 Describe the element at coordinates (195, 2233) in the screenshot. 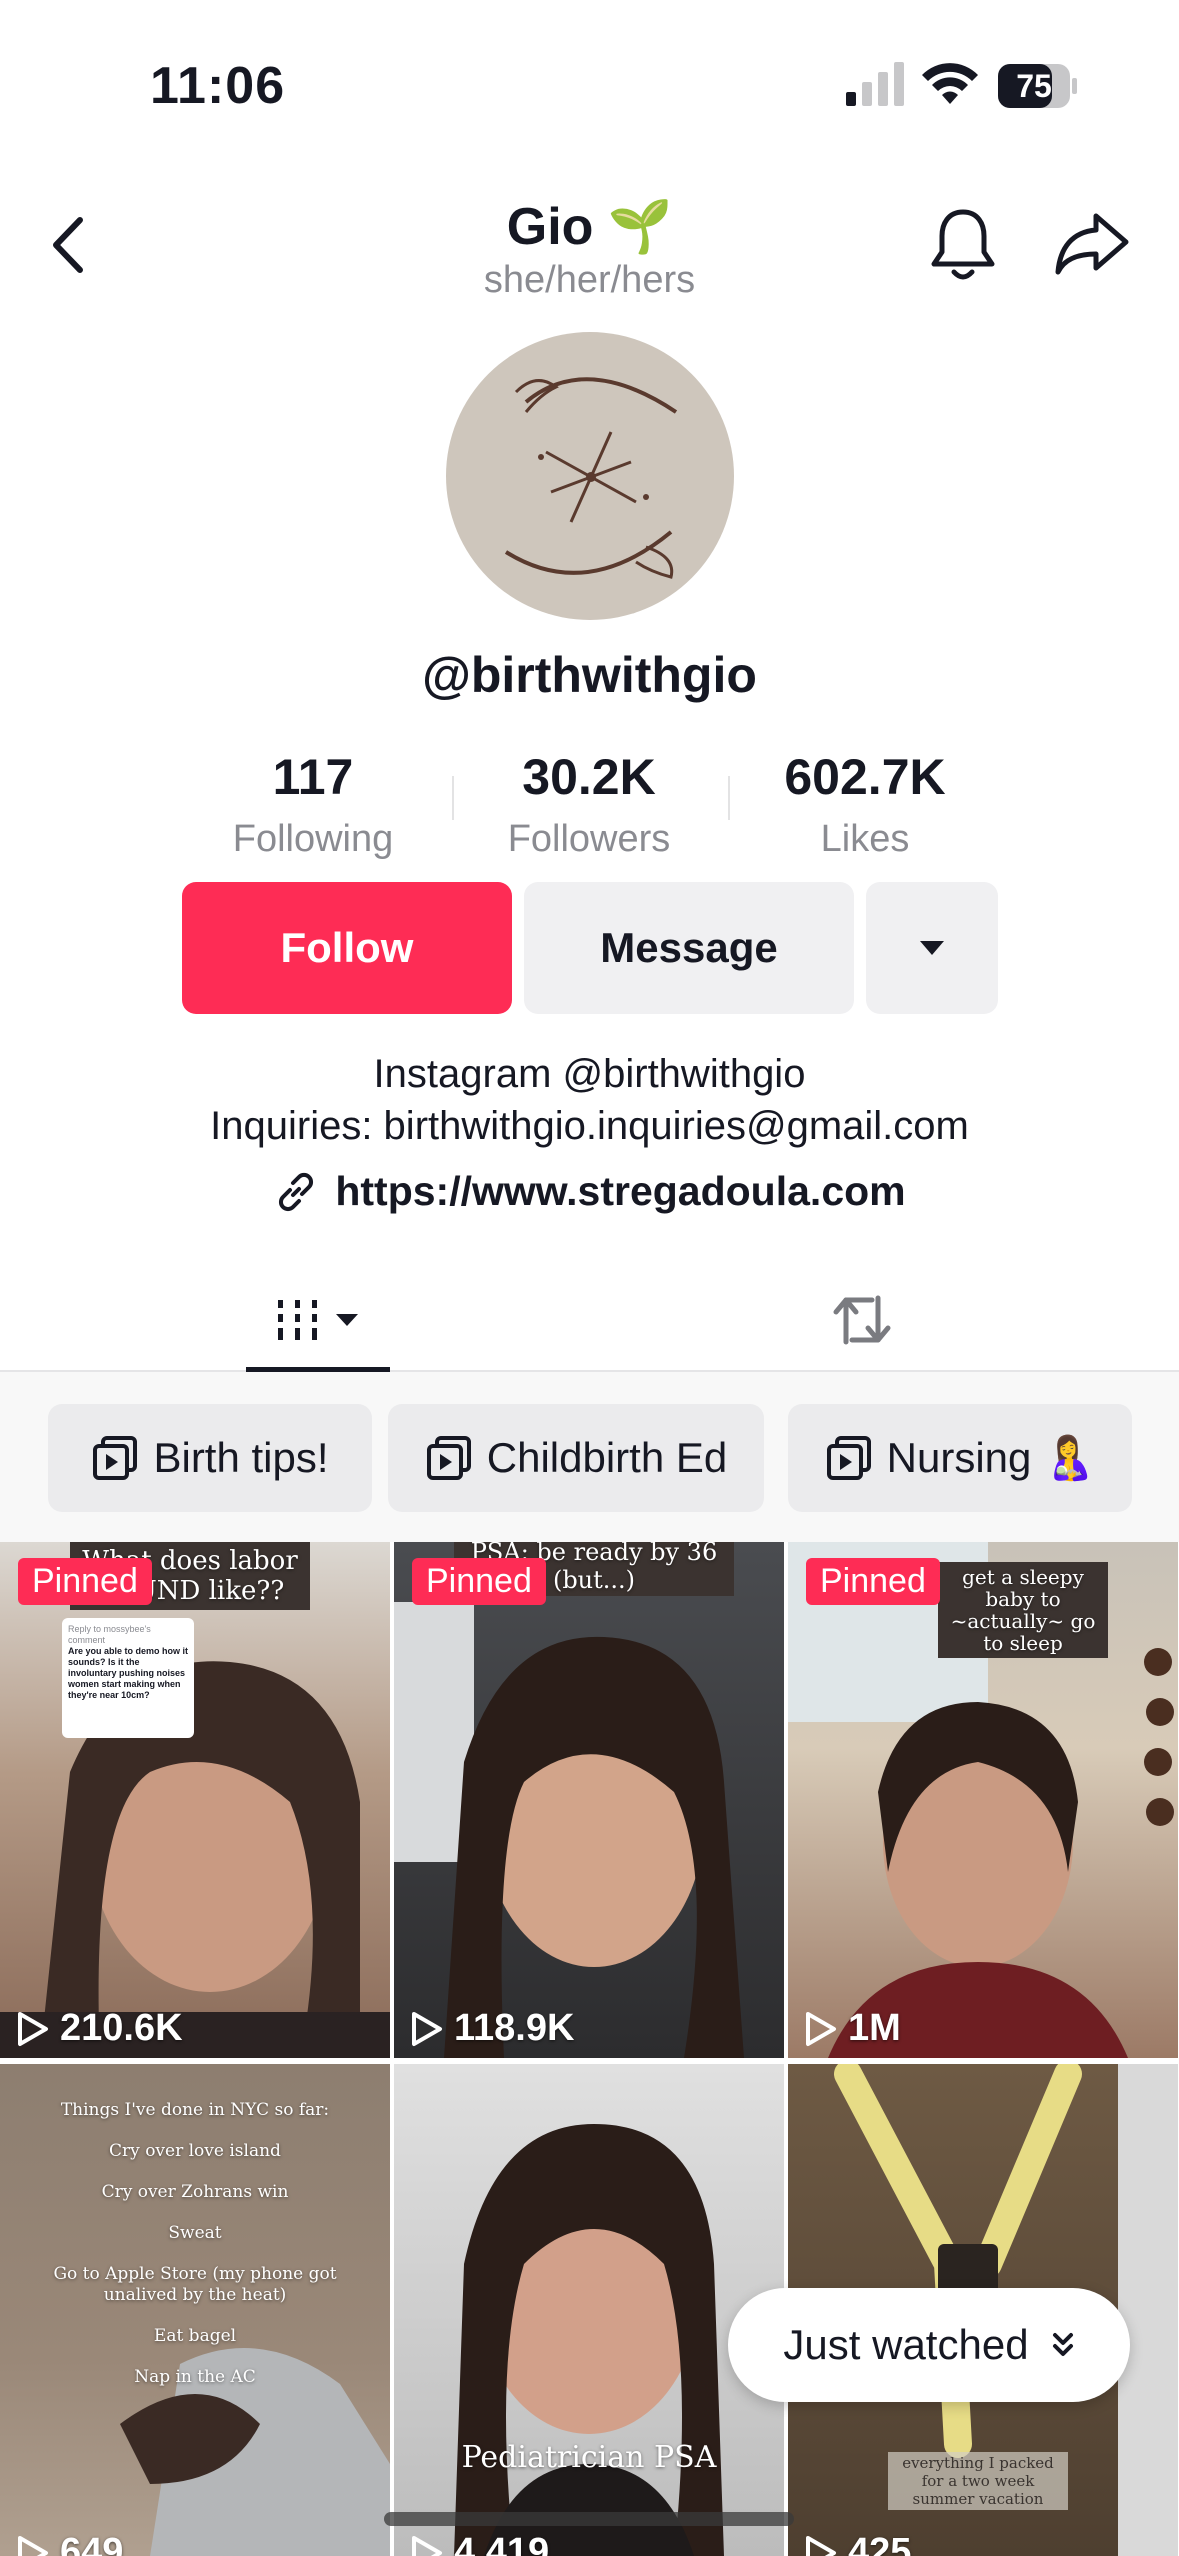

I see `caption-line: Sweat` at that location.